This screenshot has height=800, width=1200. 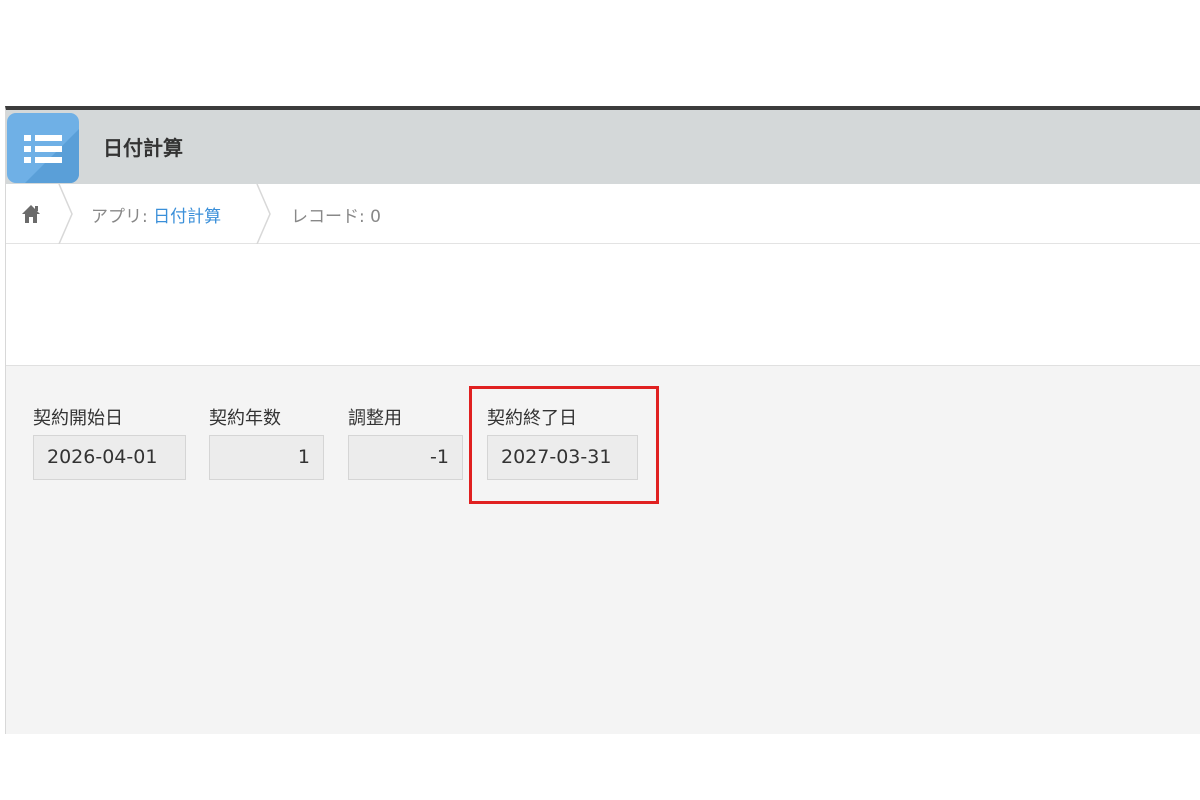 I want to click on field-label-adjustment: 調整用, so click(x=375, y=418).